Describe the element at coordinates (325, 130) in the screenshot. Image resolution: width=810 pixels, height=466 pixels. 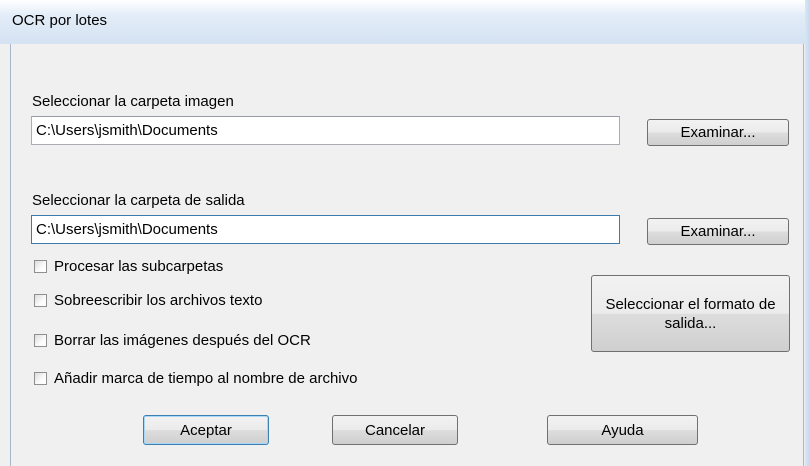
I see `image-folder-input: C:\Users\jsmith\Documents` at that location.